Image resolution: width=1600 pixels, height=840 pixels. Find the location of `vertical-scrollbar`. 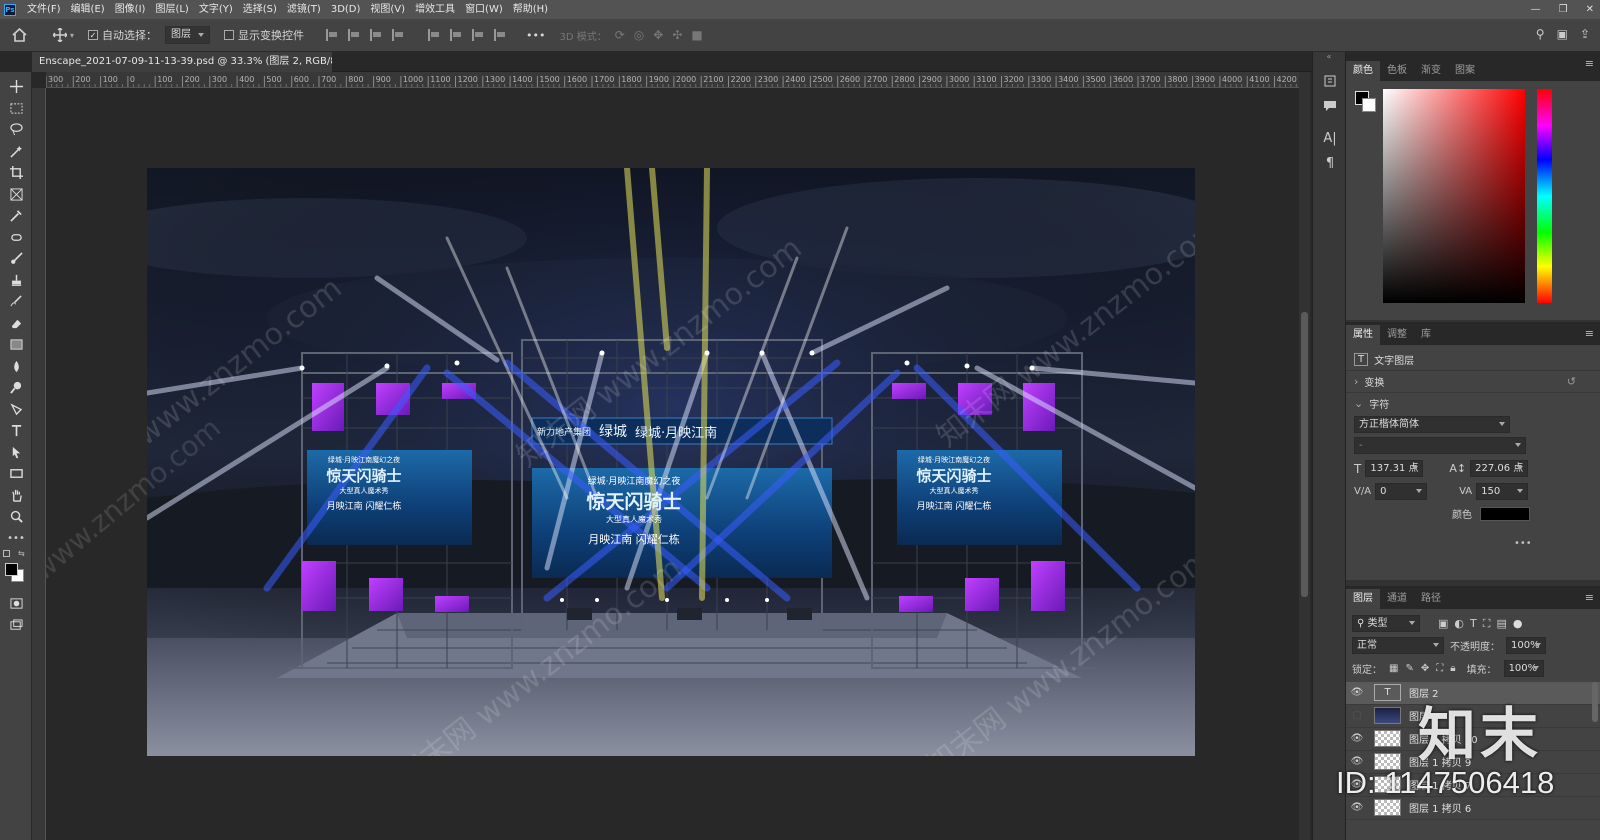

vertical-scrollbar is located at coordinates (1304, 456).